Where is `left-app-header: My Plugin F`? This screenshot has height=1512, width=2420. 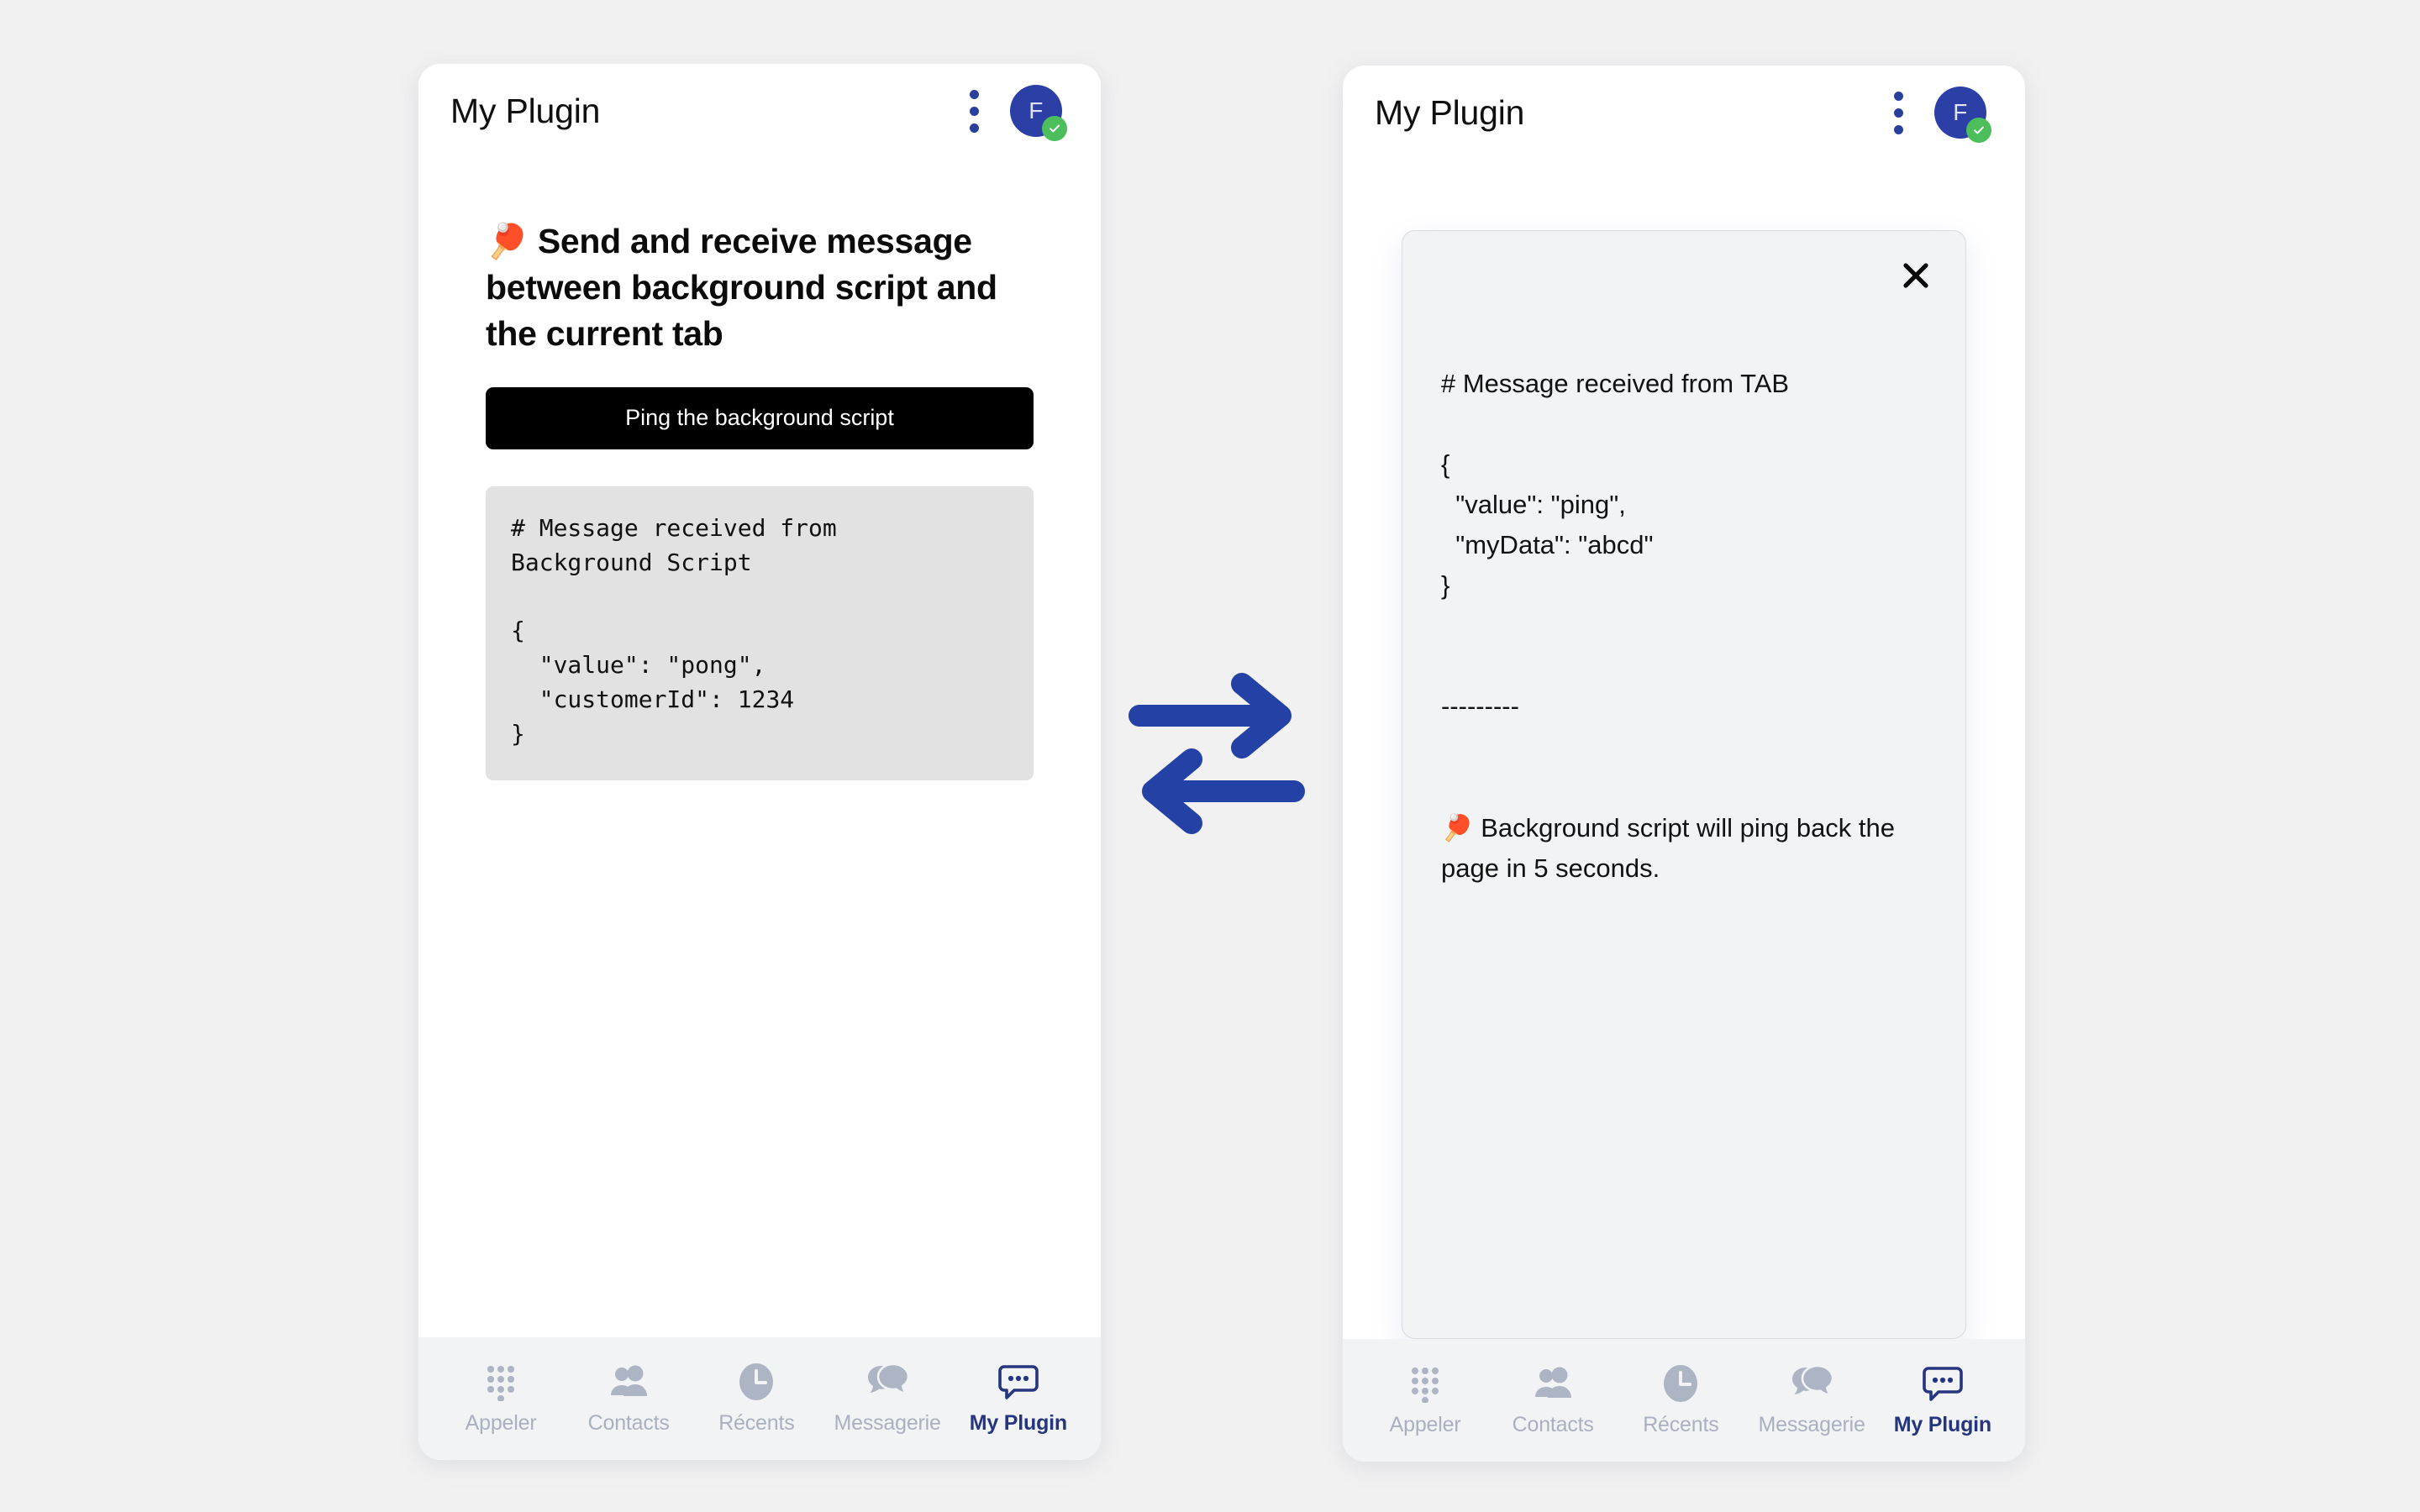
left-app-header: My Plugin F is located at coordinates (759, 111).